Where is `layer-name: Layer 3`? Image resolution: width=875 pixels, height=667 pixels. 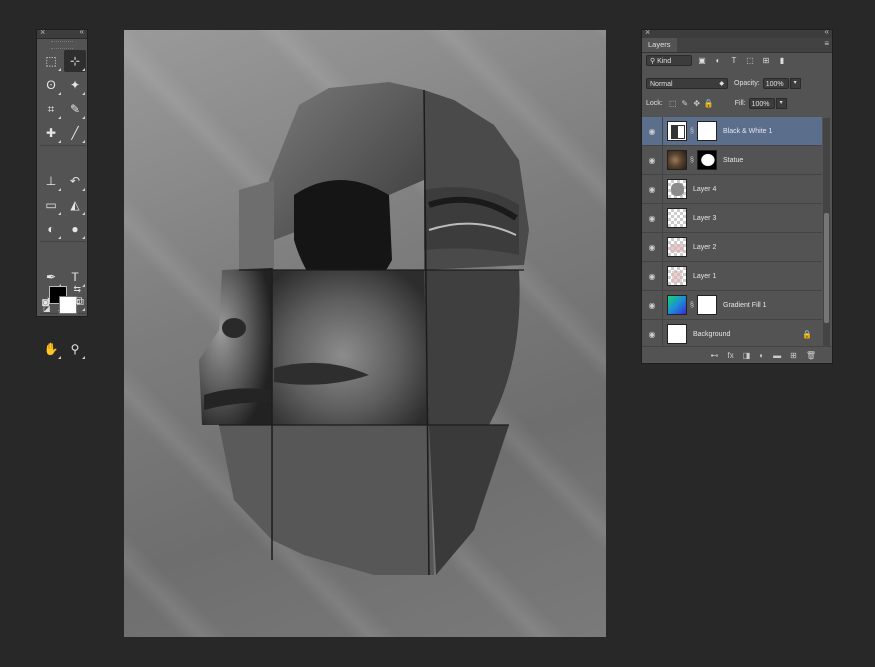 layer-name: Layer 3 is located at coordinates (704, 218).